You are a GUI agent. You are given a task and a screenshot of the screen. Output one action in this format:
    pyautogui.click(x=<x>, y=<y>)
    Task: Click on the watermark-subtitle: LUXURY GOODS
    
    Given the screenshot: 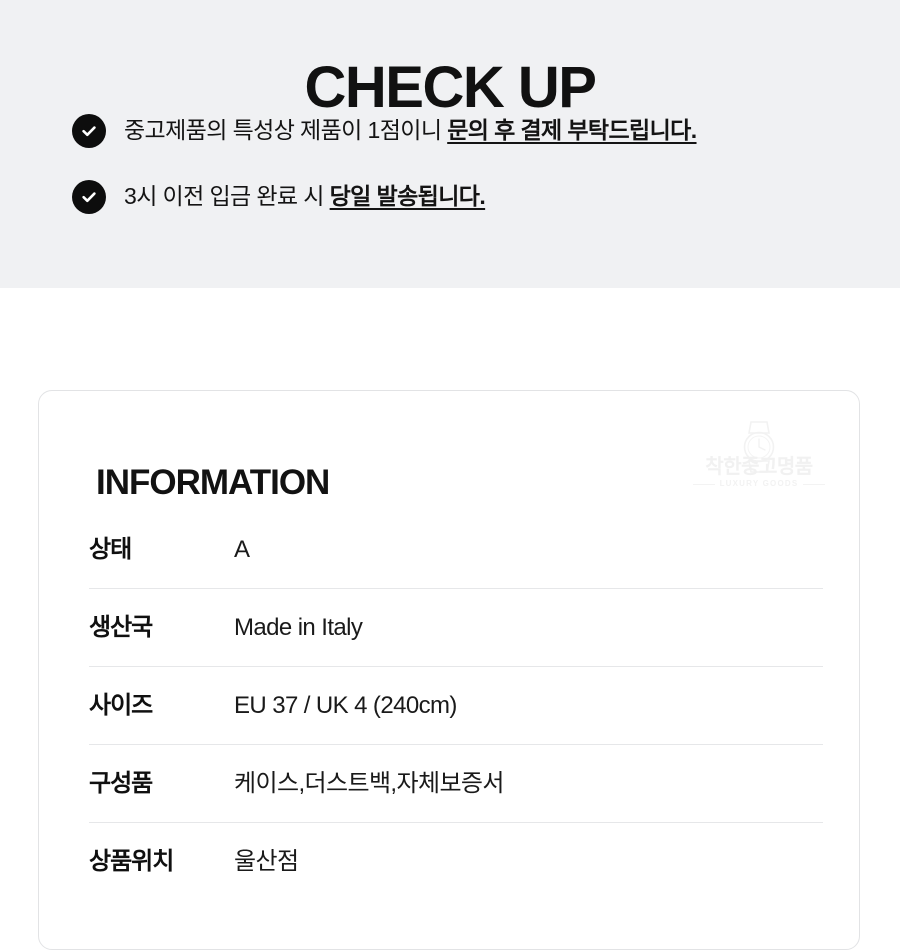 What is the action you would take?
    pyautogui.click(x=759, y=483)
    